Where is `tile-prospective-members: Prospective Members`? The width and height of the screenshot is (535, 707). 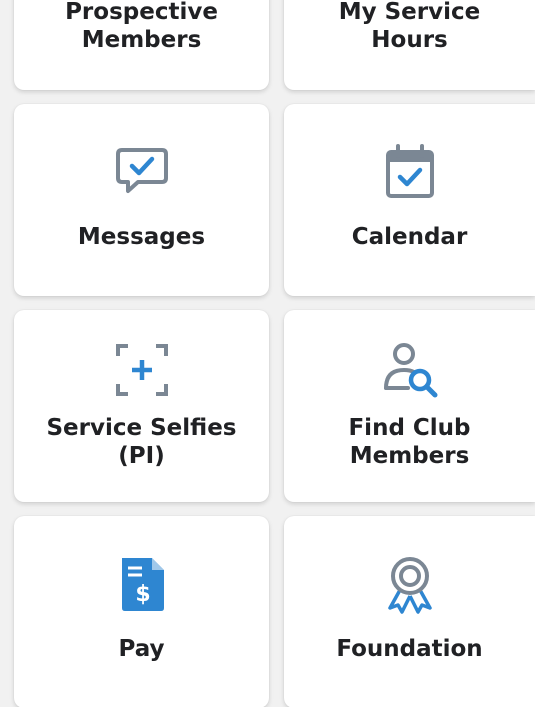 tile-prospective-members: Prospective Members is located at coordinates (141, 45).